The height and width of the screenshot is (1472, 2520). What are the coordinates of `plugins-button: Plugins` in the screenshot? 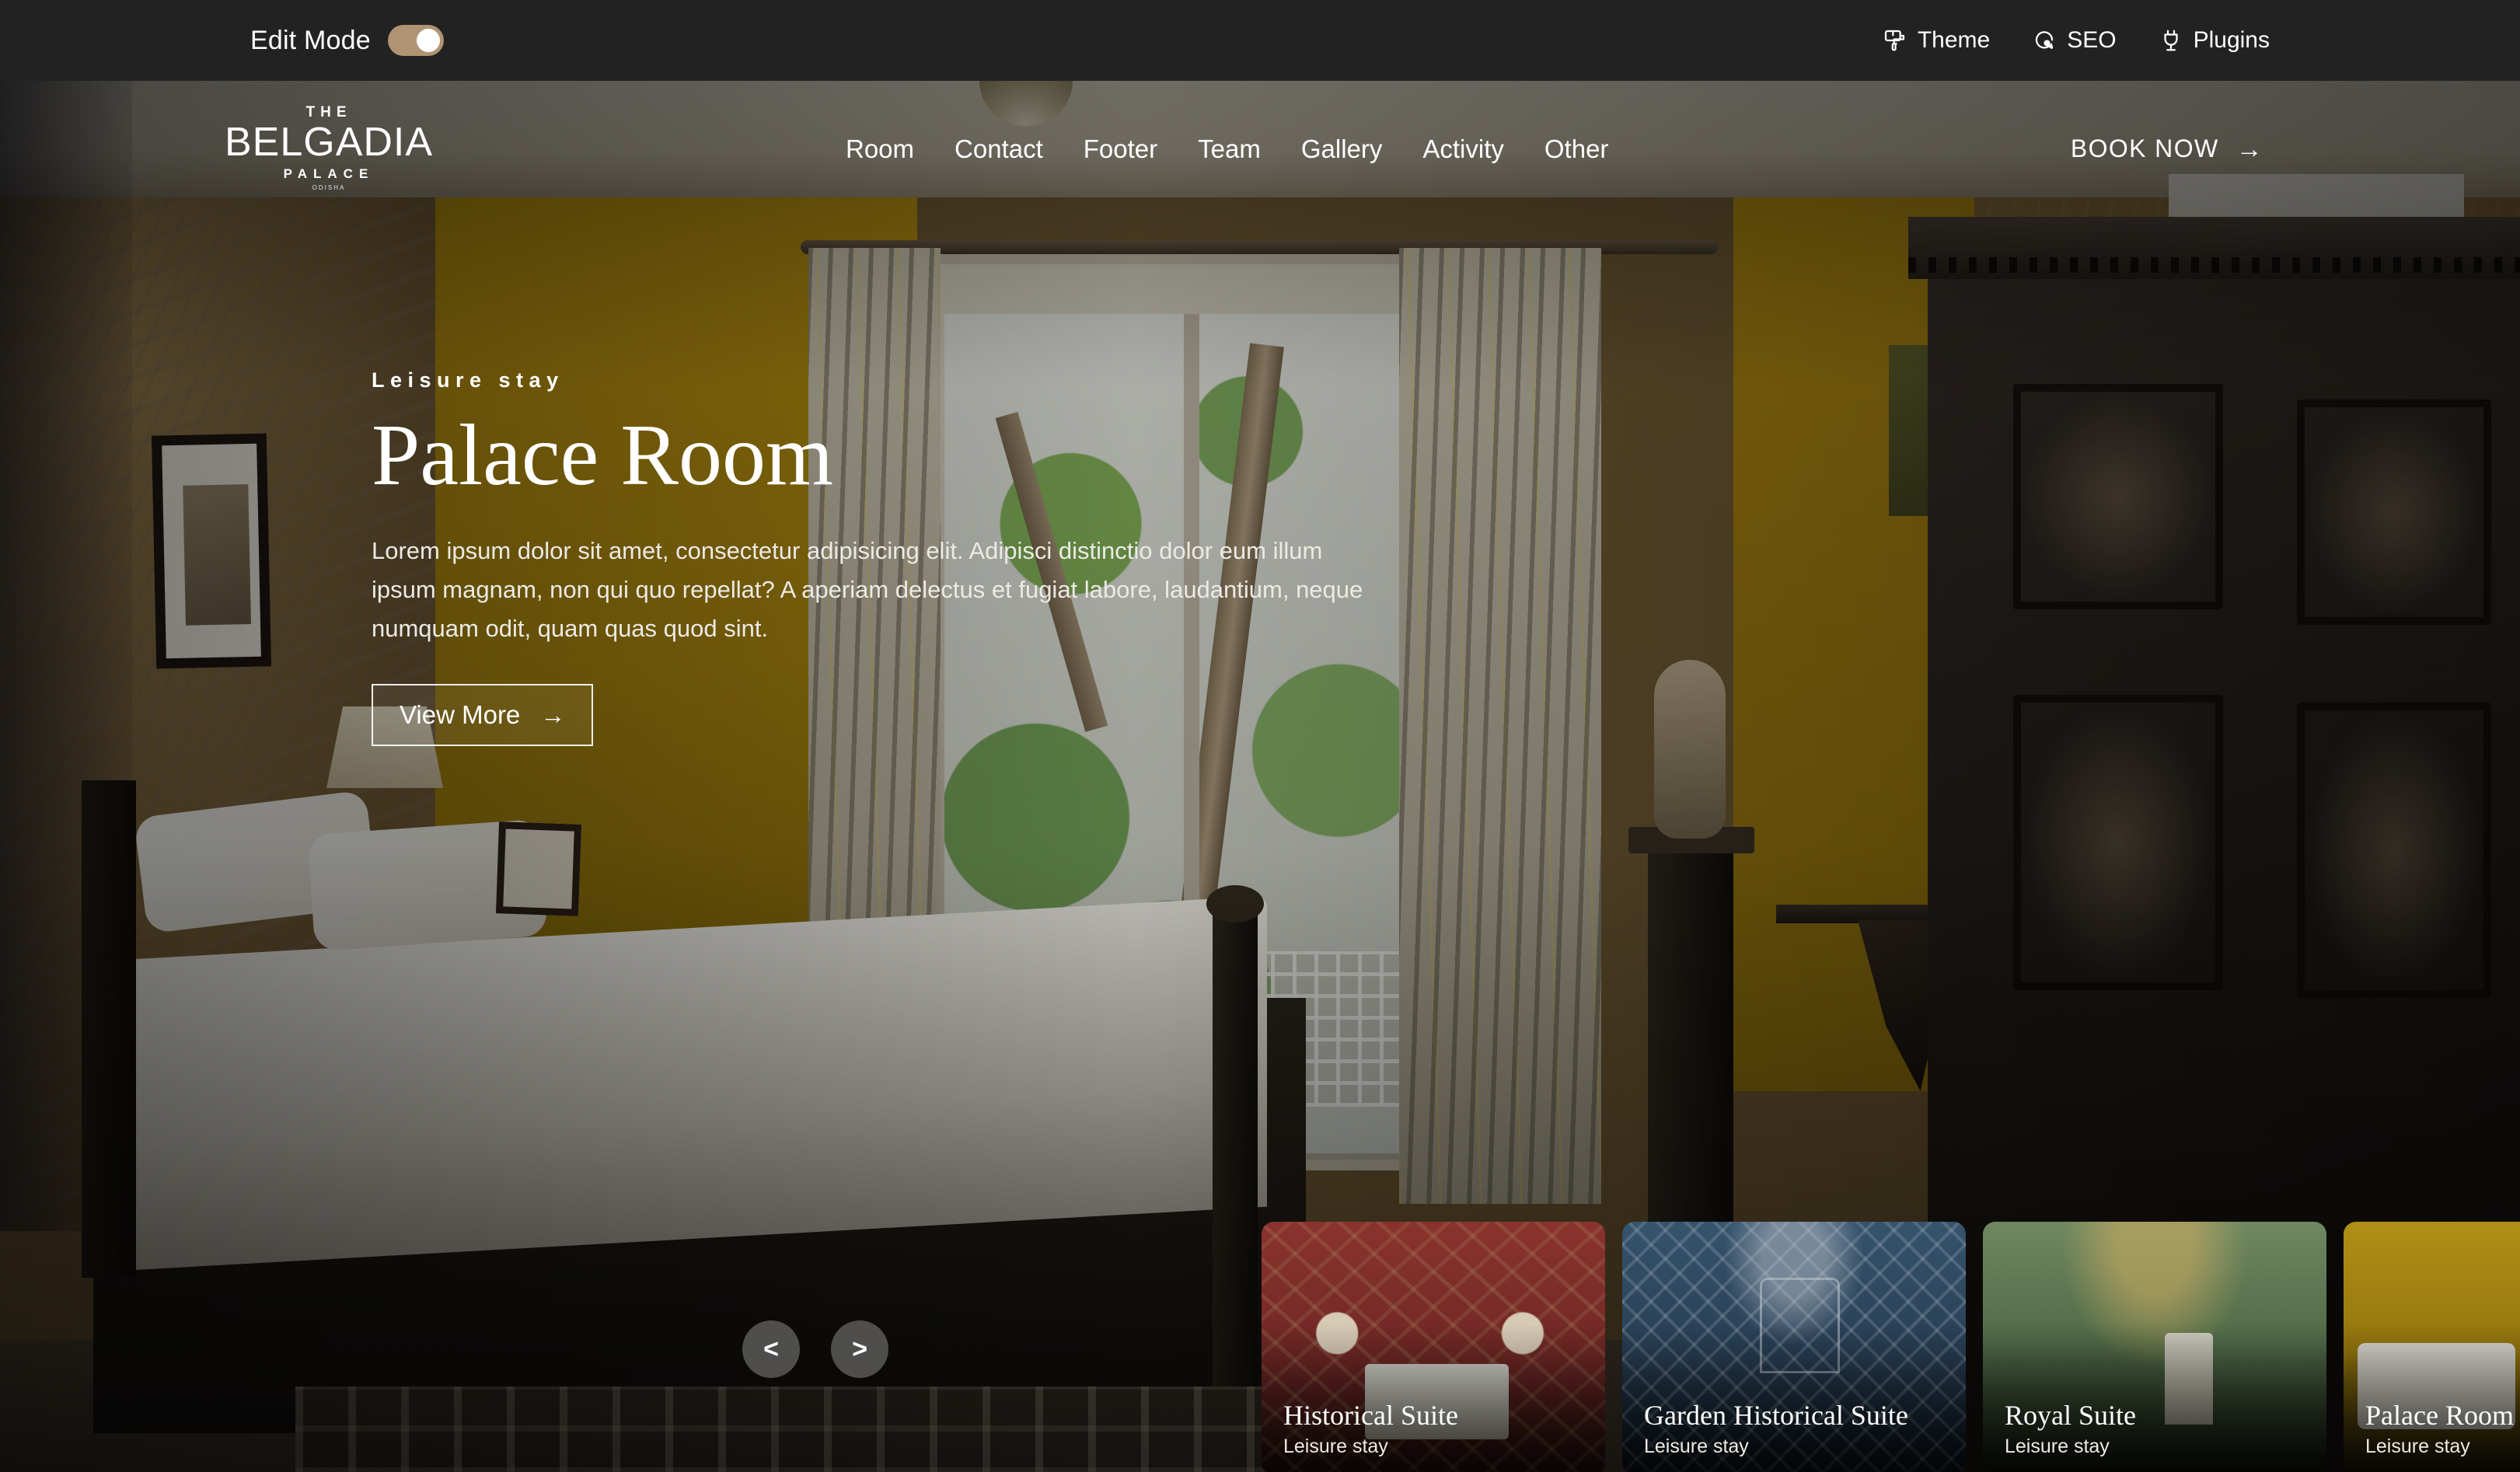 It's located at (2215, 40).